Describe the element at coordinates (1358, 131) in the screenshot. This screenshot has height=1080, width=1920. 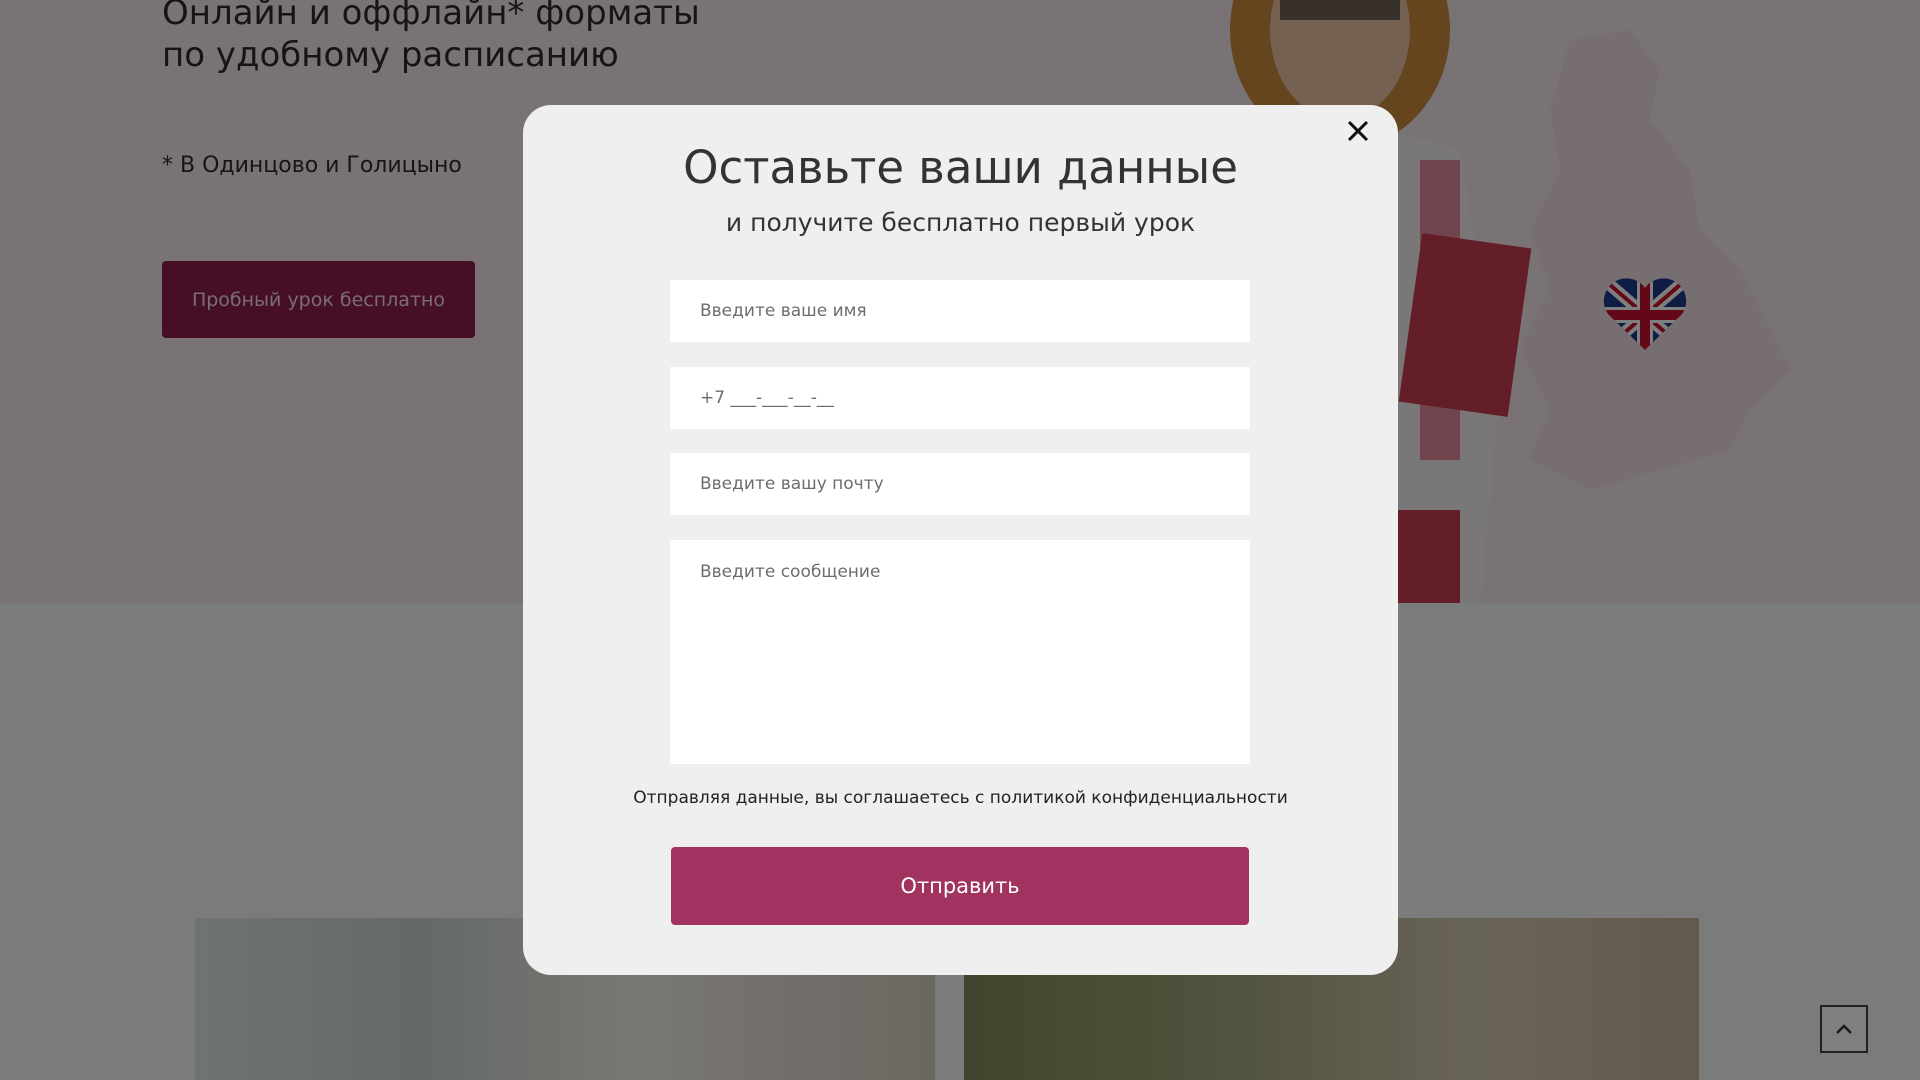
I see `close-icon` at that location.